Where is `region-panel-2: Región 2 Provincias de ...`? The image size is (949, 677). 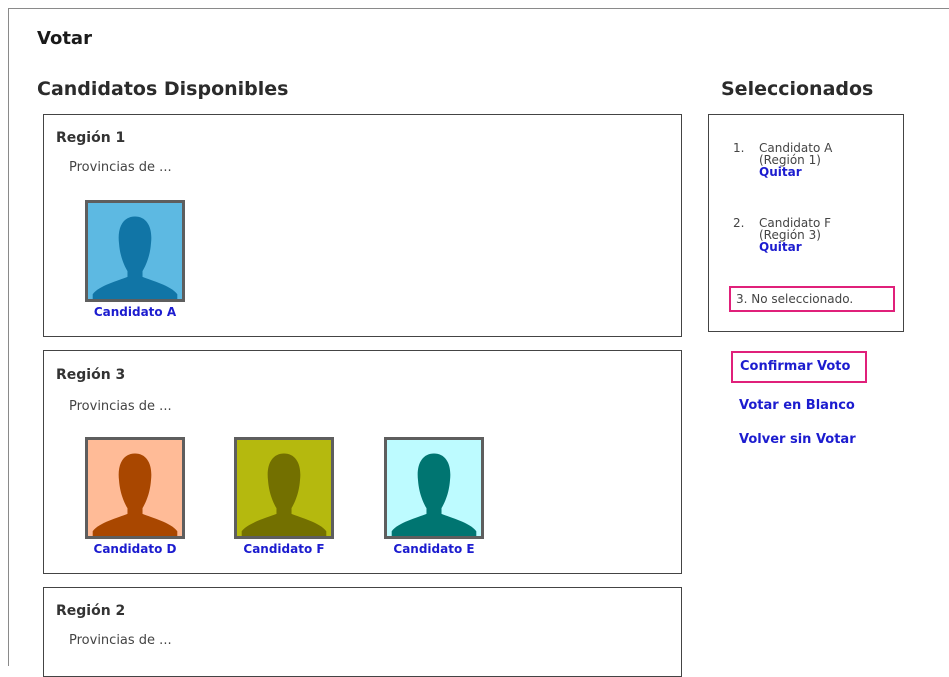
region-panel-2: Región 2 Provincias de ... is located at coordinates (362, 632).